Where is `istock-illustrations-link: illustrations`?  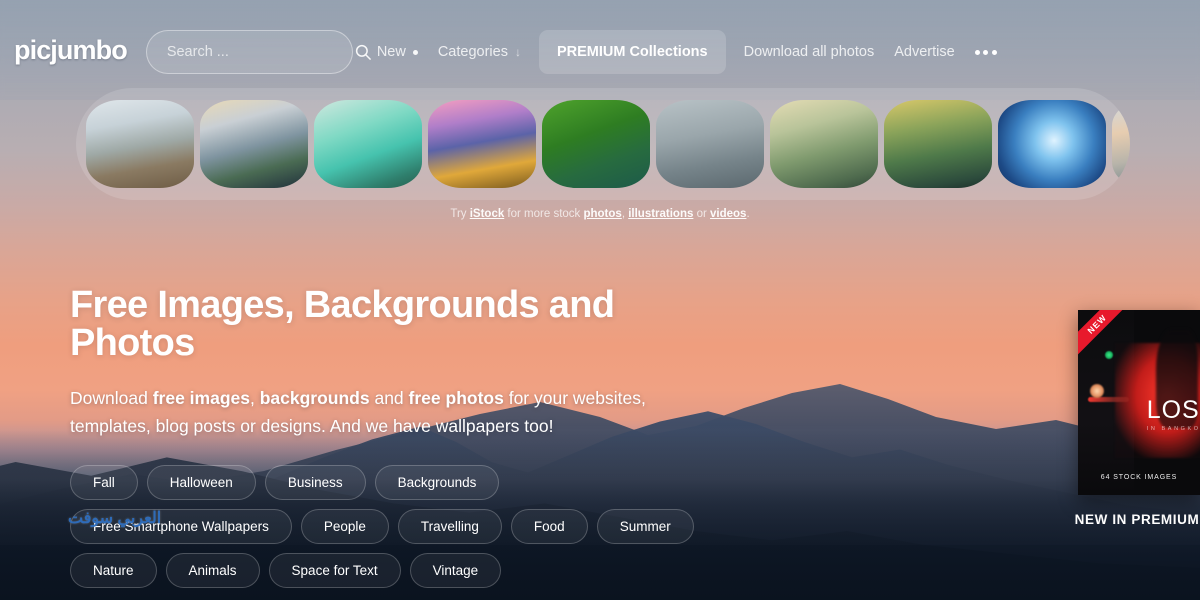 istock-illustrations-link: illustrations is located at coordinates (660, 214).